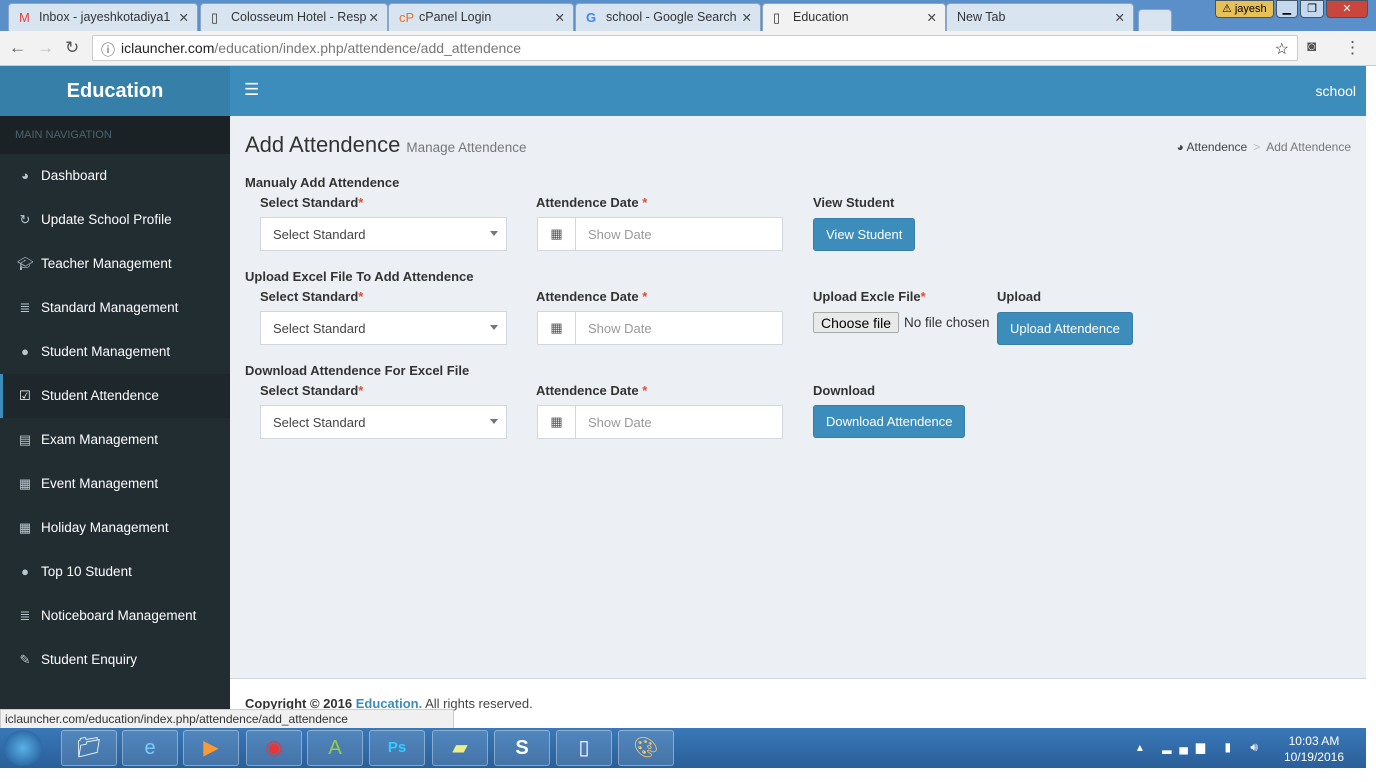 This screenshot has width=1376, height=782. What do you see at coordinates (798, 91) in the screenshot?
I see `top-navbar: ☰ school` at bounding box center [798, 91].